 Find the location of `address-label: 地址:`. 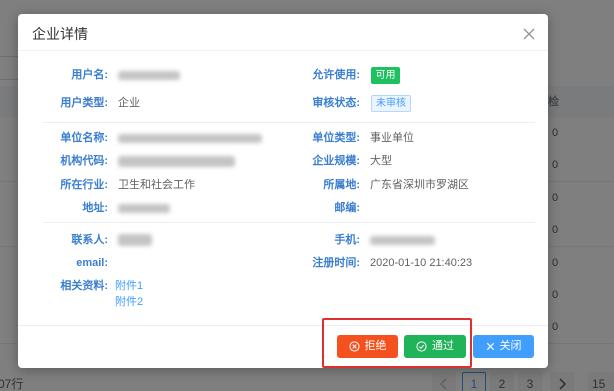

address-label: 地址: is located at coordinates (95, 208).